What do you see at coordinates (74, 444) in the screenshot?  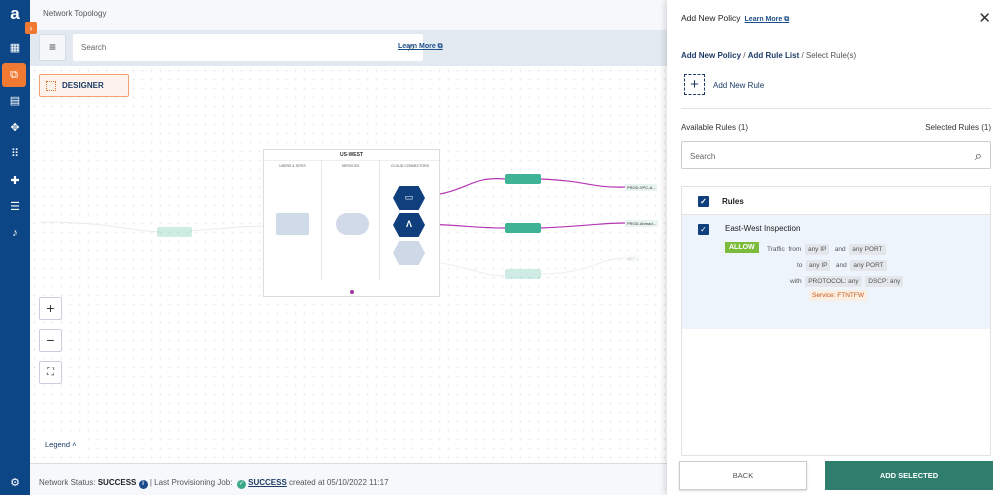 I see `chevron-up-icon: ˄` at bounding box center [74, 444].